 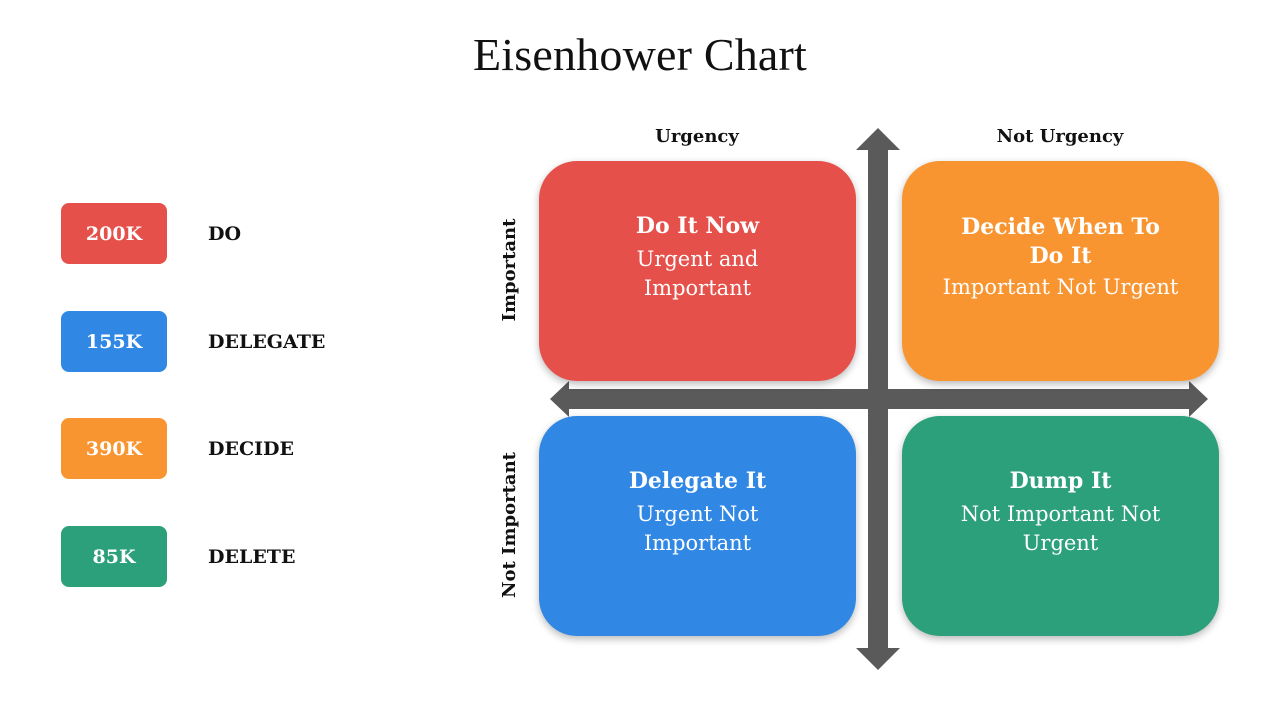 I want to click on quadrant-subtitle: Urgent Not Important, so click(x=697, y=528).